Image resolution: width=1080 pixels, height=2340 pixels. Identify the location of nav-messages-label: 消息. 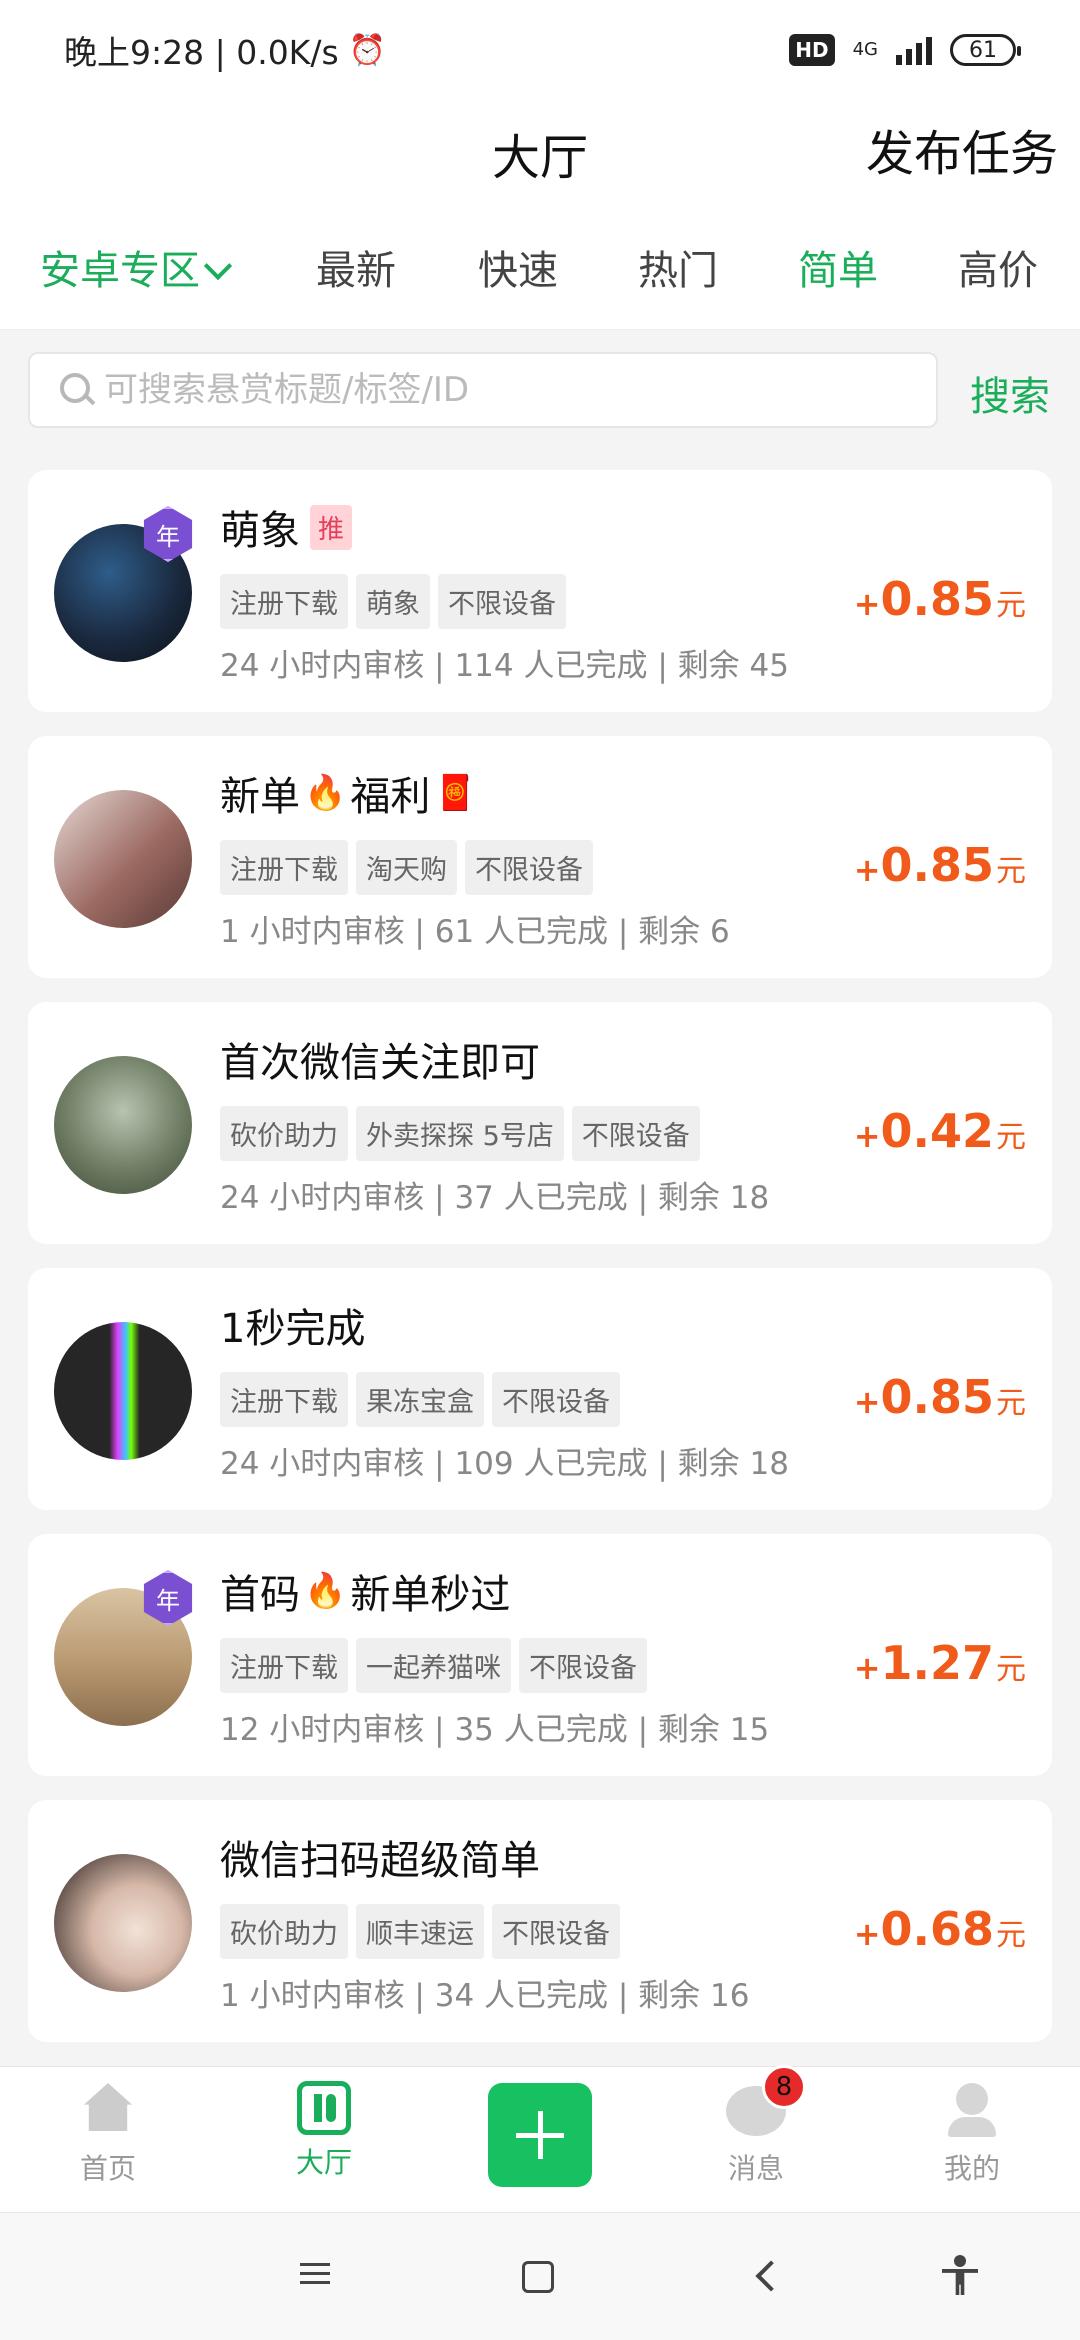
(755, 2168).